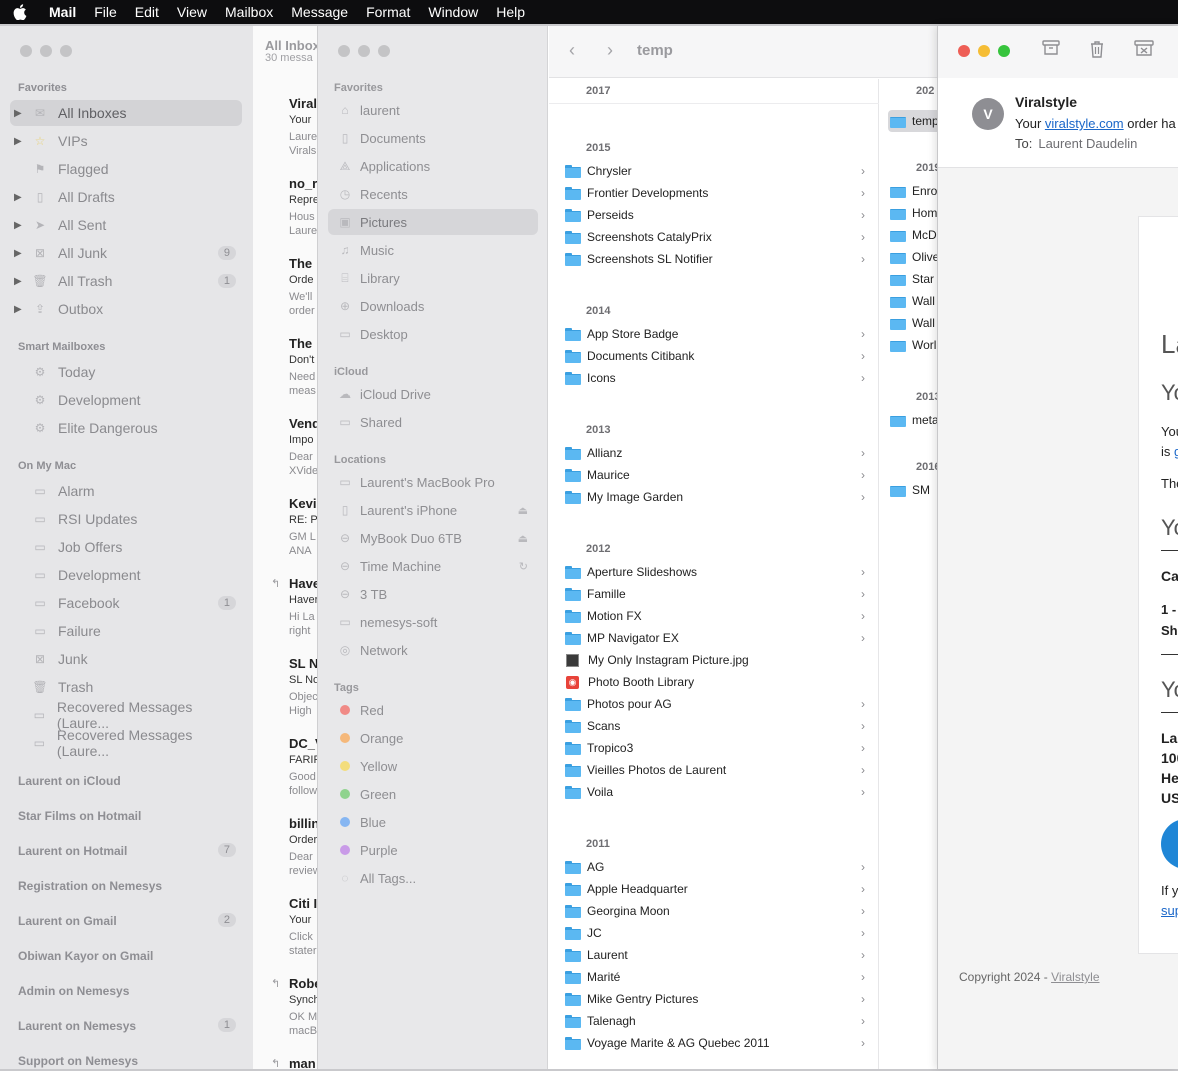  I want to click on folder-row: Photos pour AG ›, so click(715, 704).